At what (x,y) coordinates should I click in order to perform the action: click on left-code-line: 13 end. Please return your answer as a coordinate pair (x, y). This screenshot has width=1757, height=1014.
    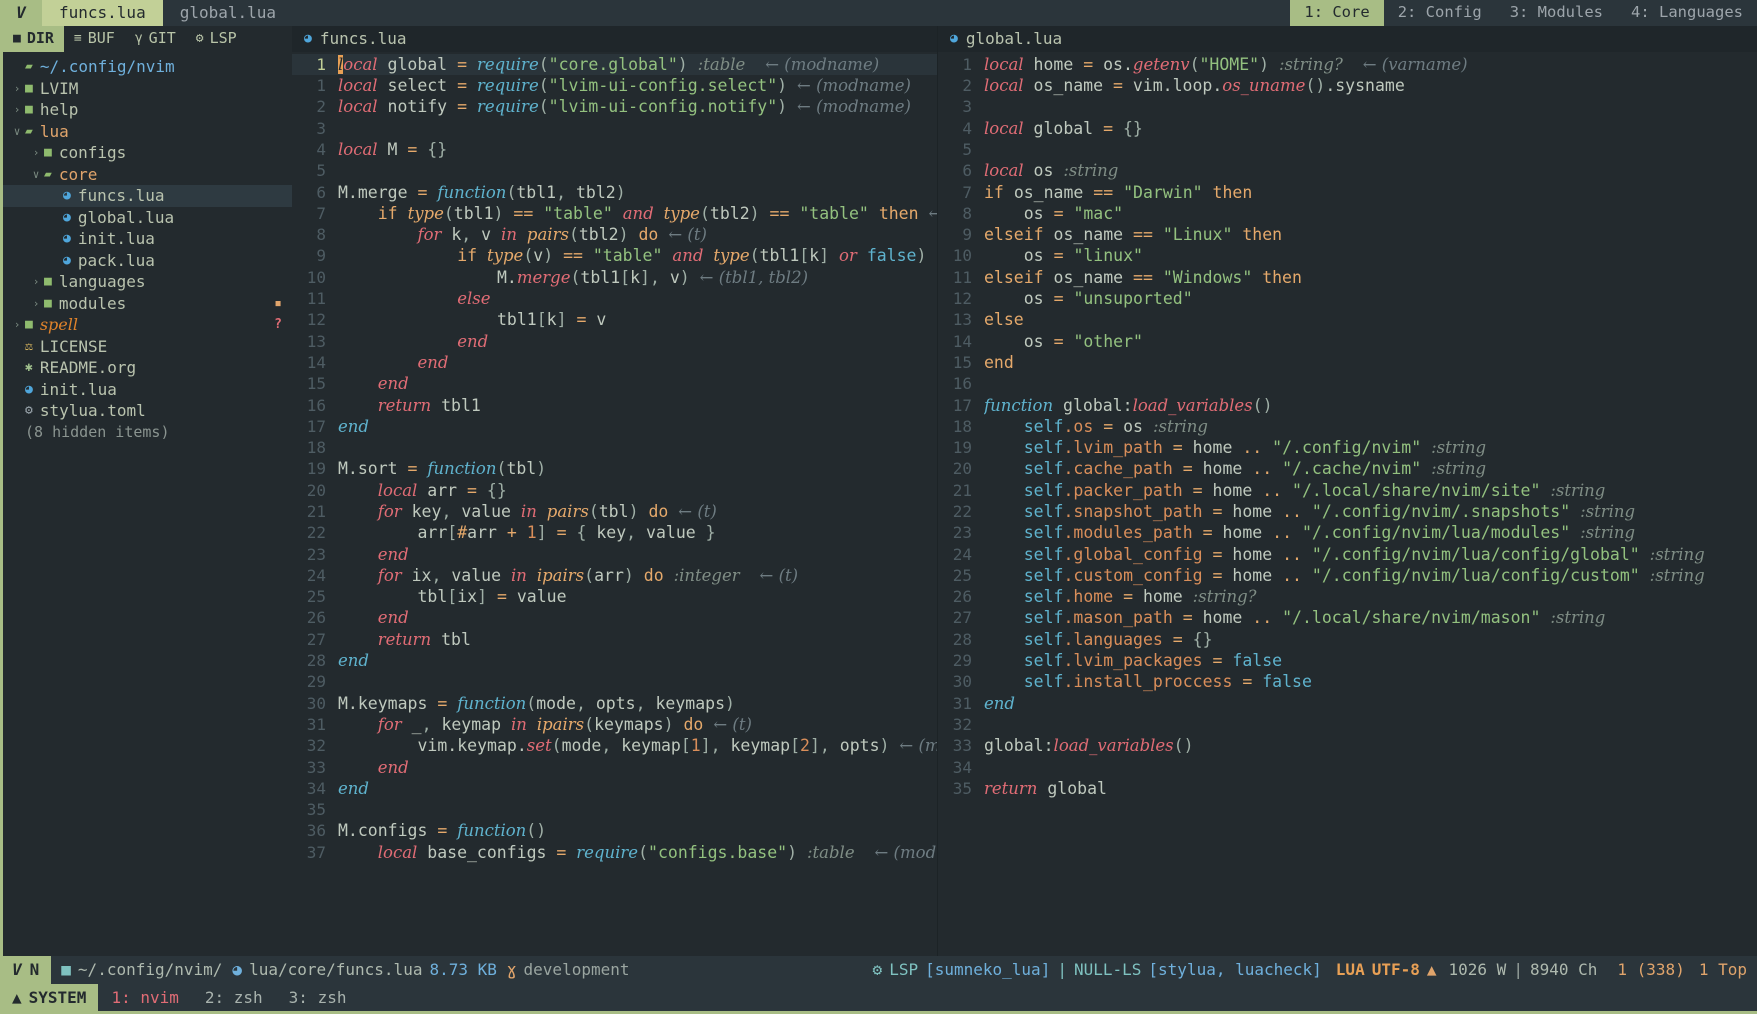
    Looking at the image, I should click on (614, 341).